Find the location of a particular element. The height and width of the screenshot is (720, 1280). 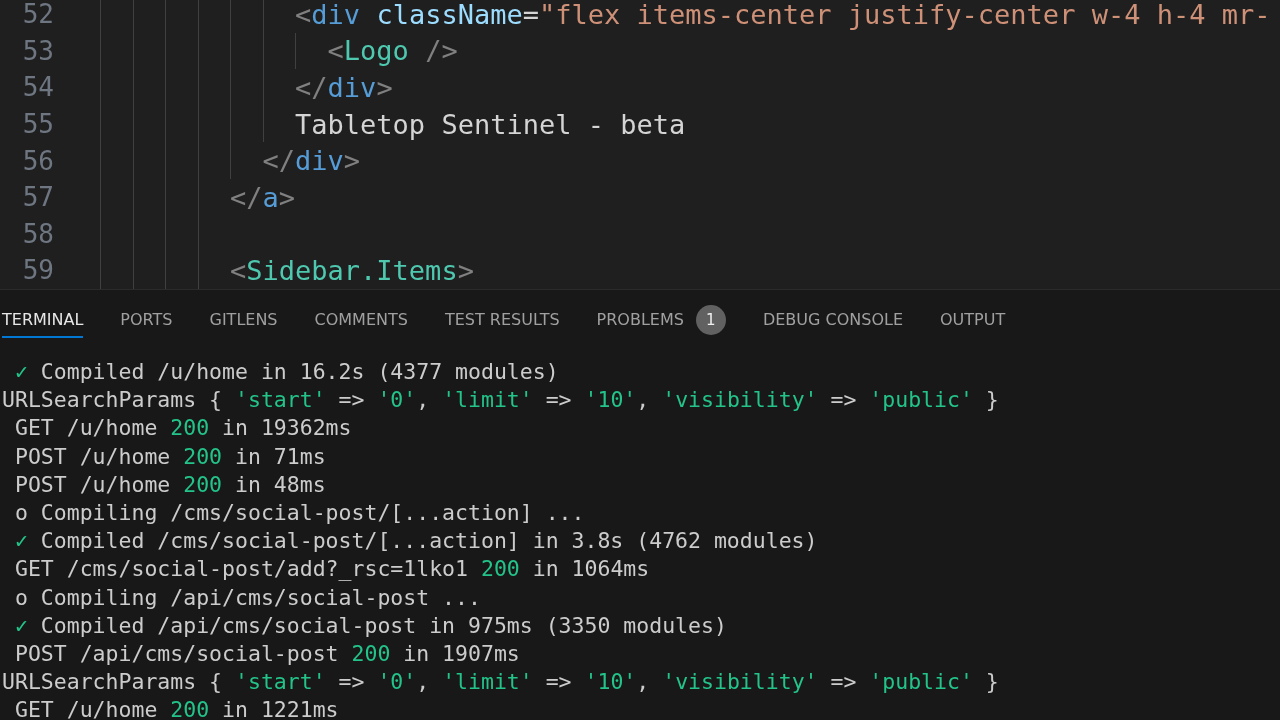

terminal-line: POST /u/home 200 in 48ms is located at coordinates (169, 484).